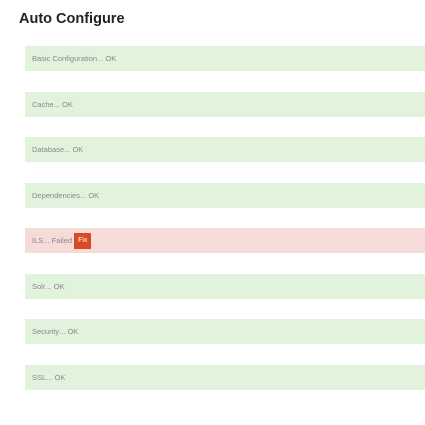 The width and height of the screenshot is (425, 425). I want to click on page-title: Auto Configure, so click(72, 19).